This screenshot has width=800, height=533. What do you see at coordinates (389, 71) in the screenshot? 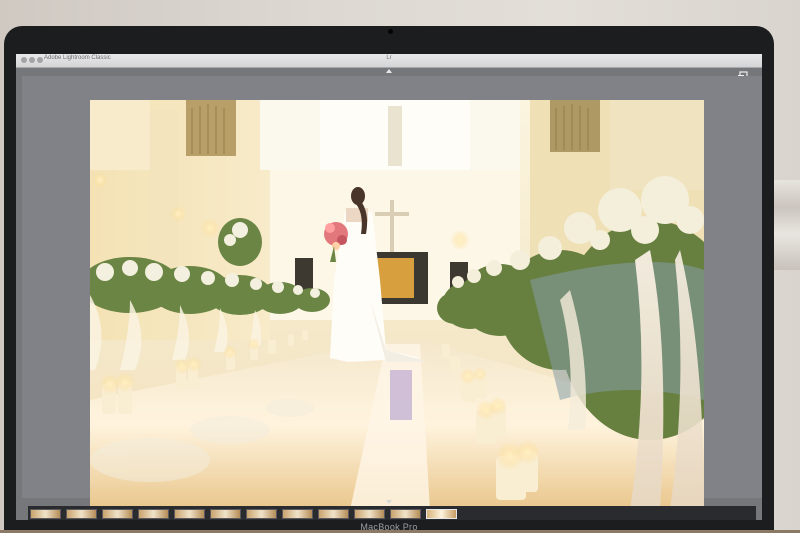
I see `panel-toggle-up-icon` at bounding box center [389, 71].